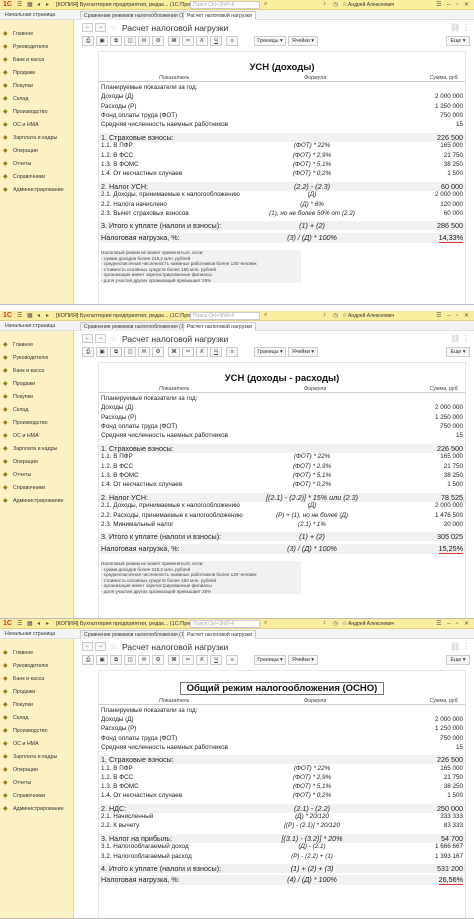 The width and height of the screenshot is (474, 919). I want to click on table-row: 2.1. Начисленный (Д) * 20/120 333 333, so click(282, 817).